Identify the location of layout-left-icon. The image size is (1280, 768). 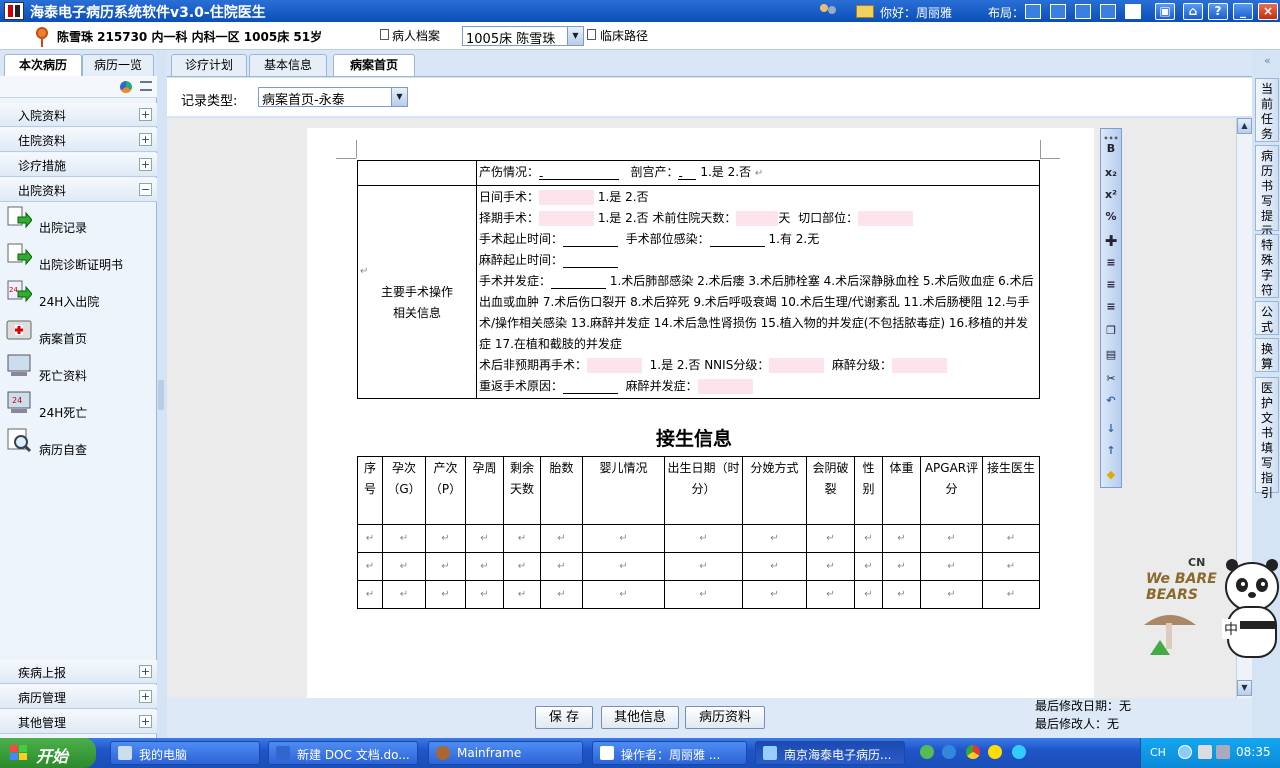
(1083, 11).